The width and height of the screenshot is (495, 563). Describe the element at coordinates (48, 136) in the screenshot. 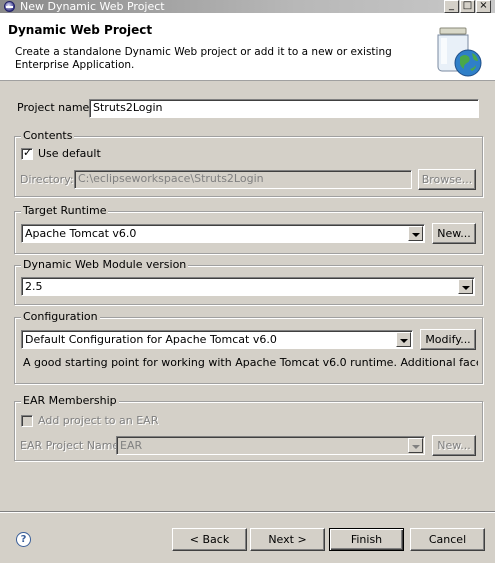

I see `contents-group-title: Contents` at that location.